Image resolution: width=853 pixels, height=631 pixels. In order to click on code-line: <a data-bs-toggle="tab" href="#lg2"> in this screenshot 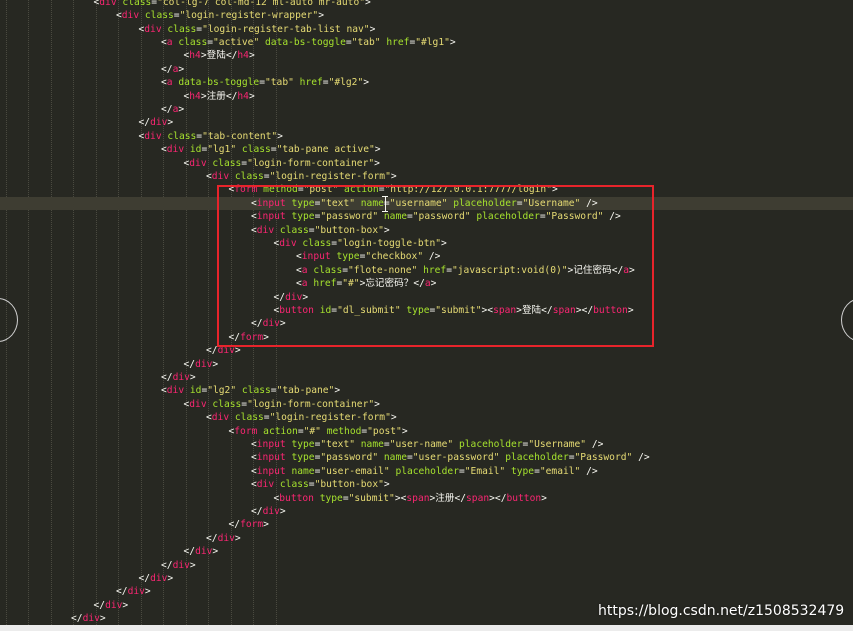, I will do `click(426, 82)`.